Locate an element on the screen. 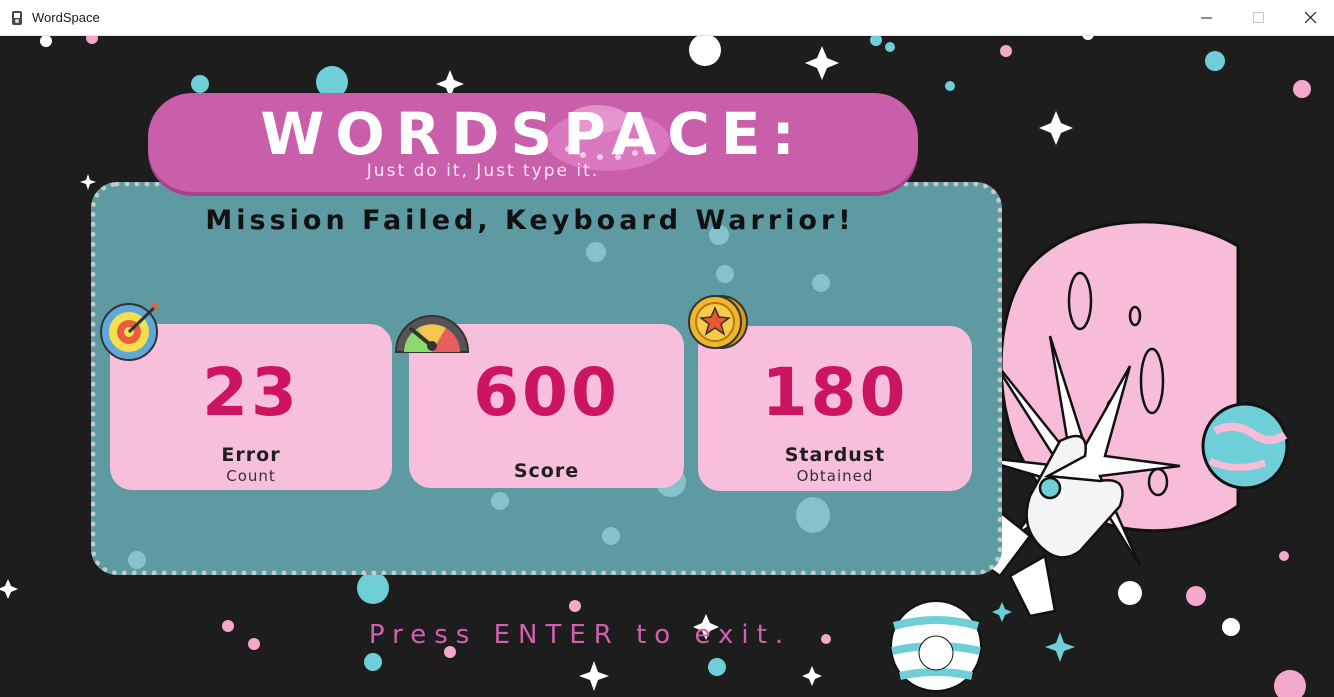 This screenshot has width=1334, height=697. maximize-button is located at coordinates (1259, 18).